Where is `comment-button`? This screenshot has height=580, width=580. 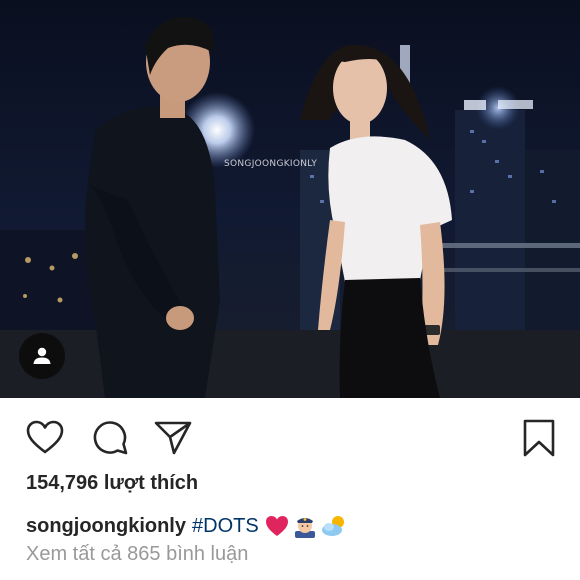
comment-button is located at coordinates (110, 438).